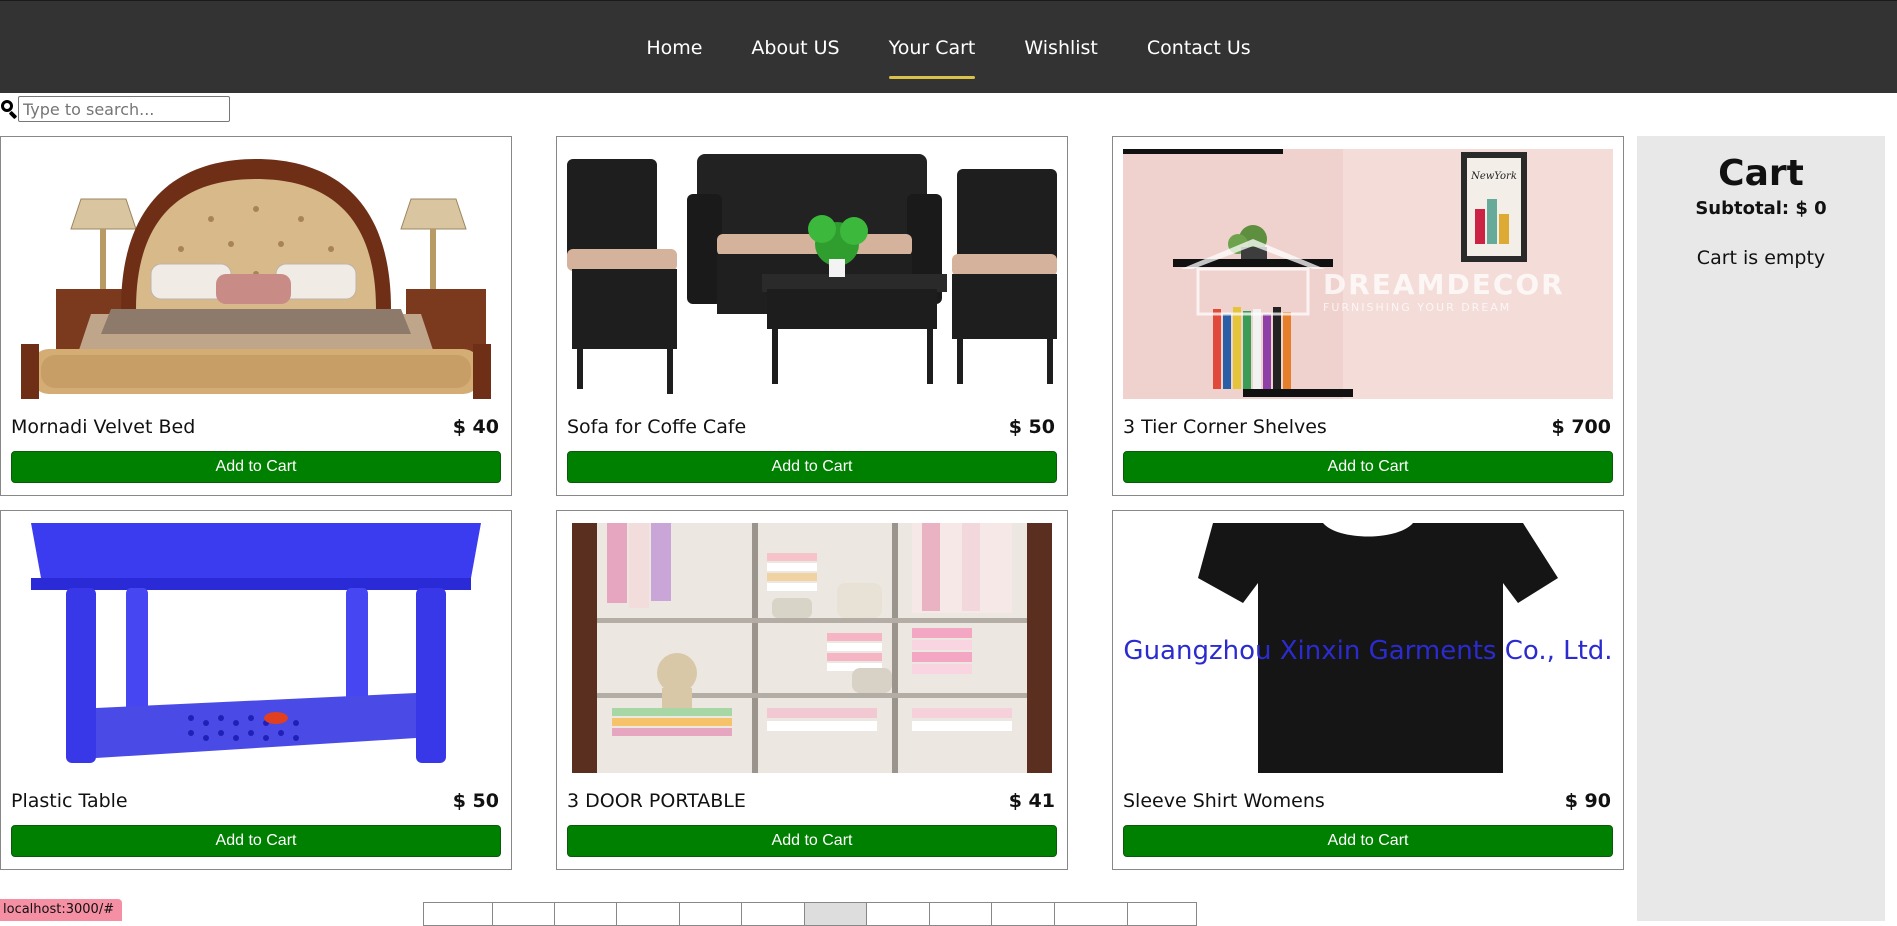 The width and height of the screenshot is (1897, 926). What do you see at coordinates (835, 914) in the screenshot?
I see `pagination-button-active` at bounding box center [835, 914].